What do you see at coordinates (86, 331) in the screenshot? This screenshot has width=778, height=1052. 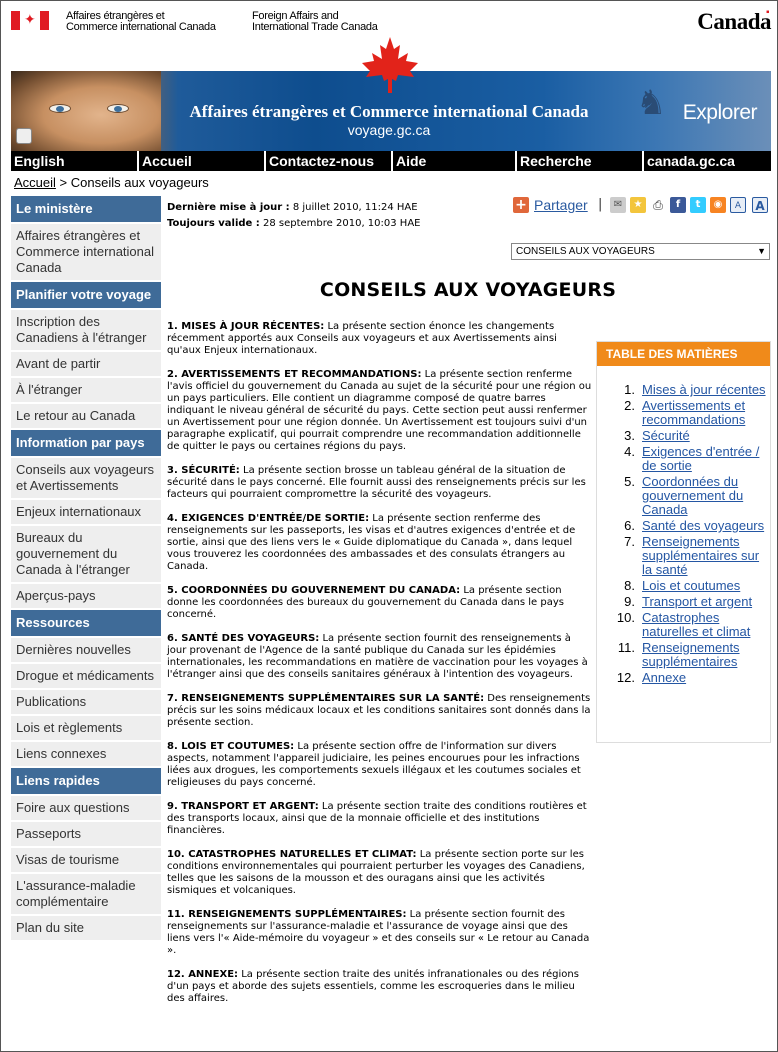 I see `sidebar-item-inscription: Inscription des Canadiens à l'étranger` at bounding box center [86, 331].